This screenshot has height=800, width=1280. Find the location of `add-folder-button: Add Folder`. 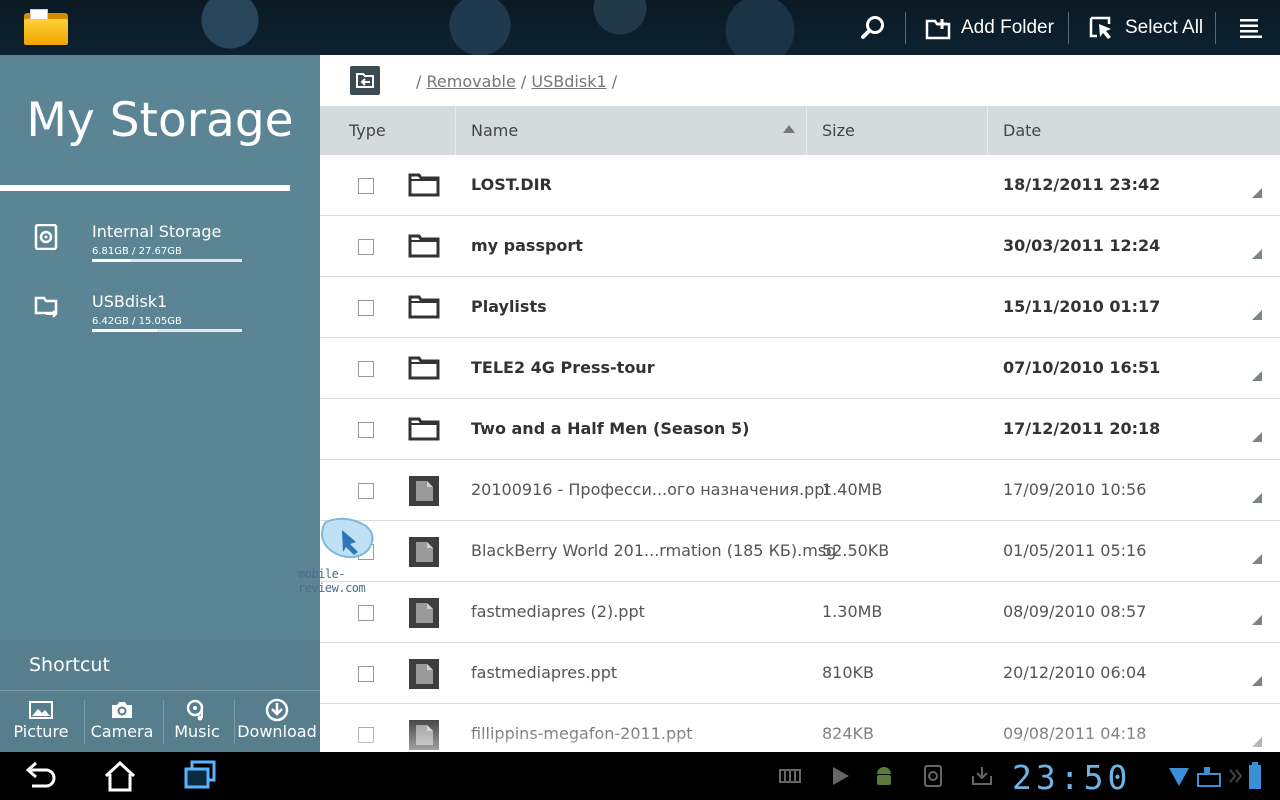

add-folder-button: Add Folder is located at coordinates (989, 27).